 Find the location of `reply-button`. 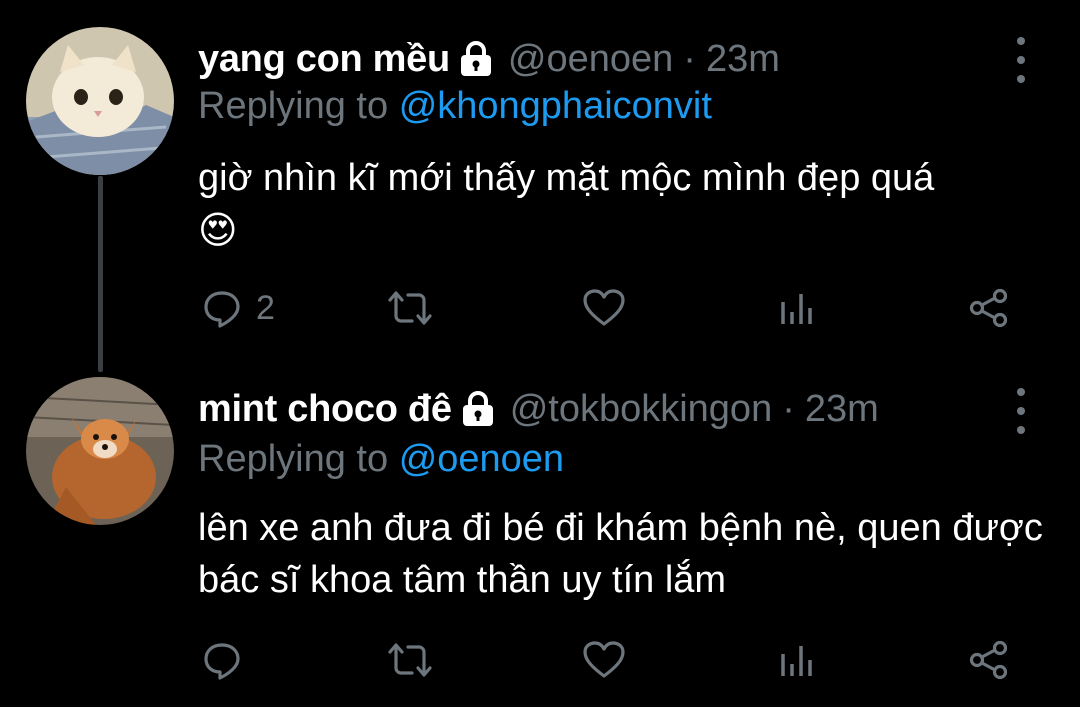

reply-button is located at coordinates (229, 660).